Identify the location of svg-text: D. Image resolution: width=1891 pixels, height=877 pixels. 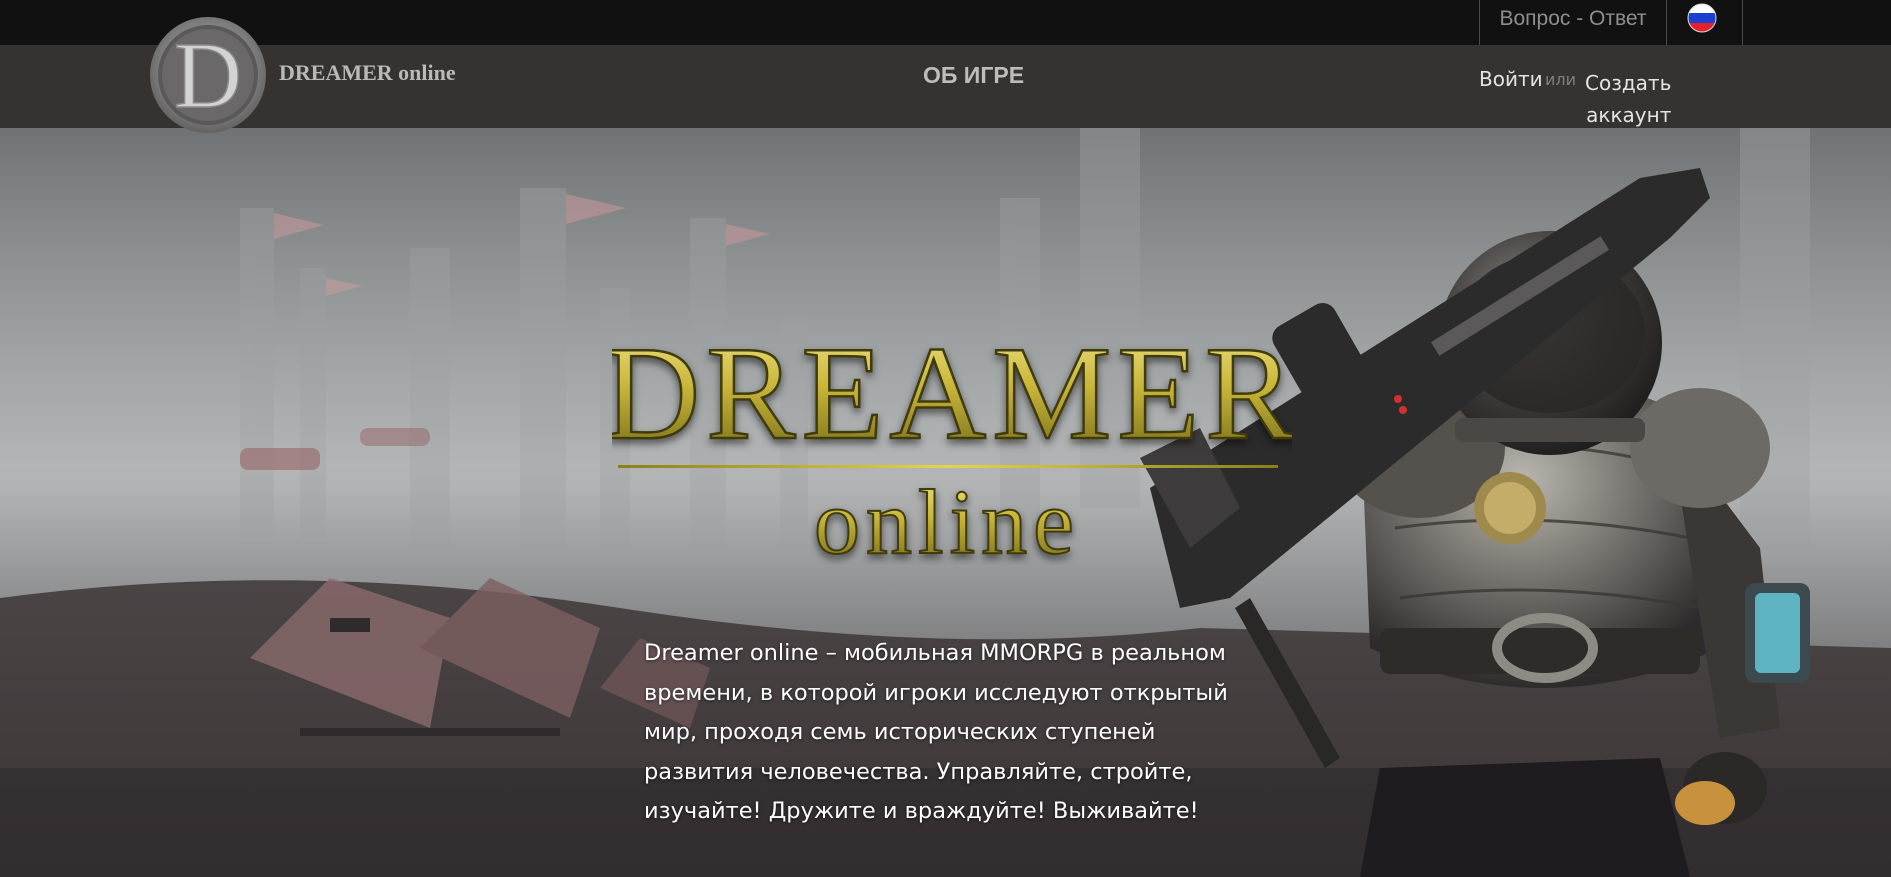
(208, 76).